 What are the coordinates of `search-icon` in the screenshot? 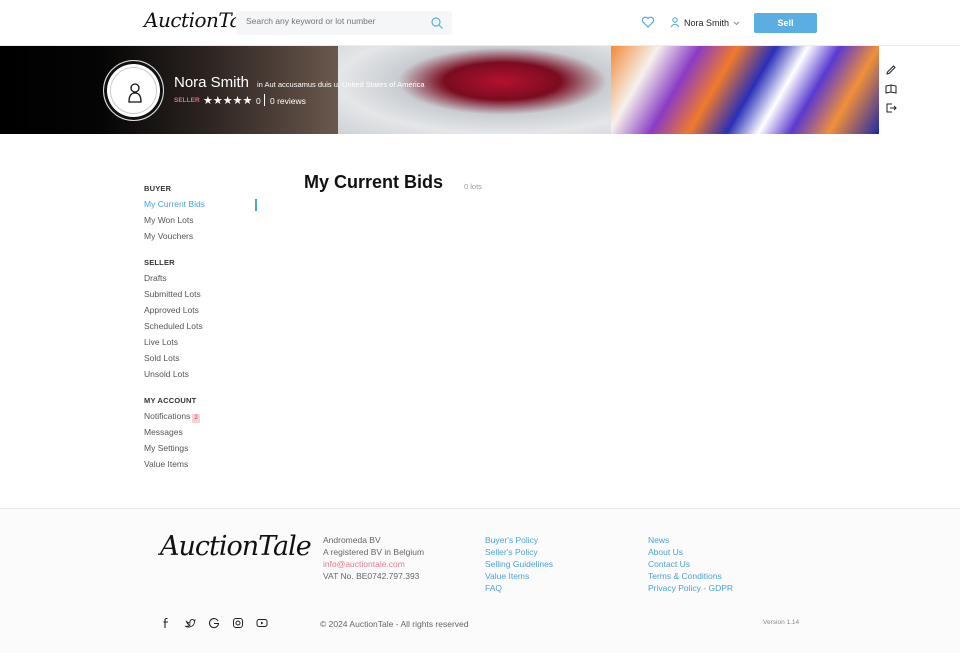 It's located at (437, 23).